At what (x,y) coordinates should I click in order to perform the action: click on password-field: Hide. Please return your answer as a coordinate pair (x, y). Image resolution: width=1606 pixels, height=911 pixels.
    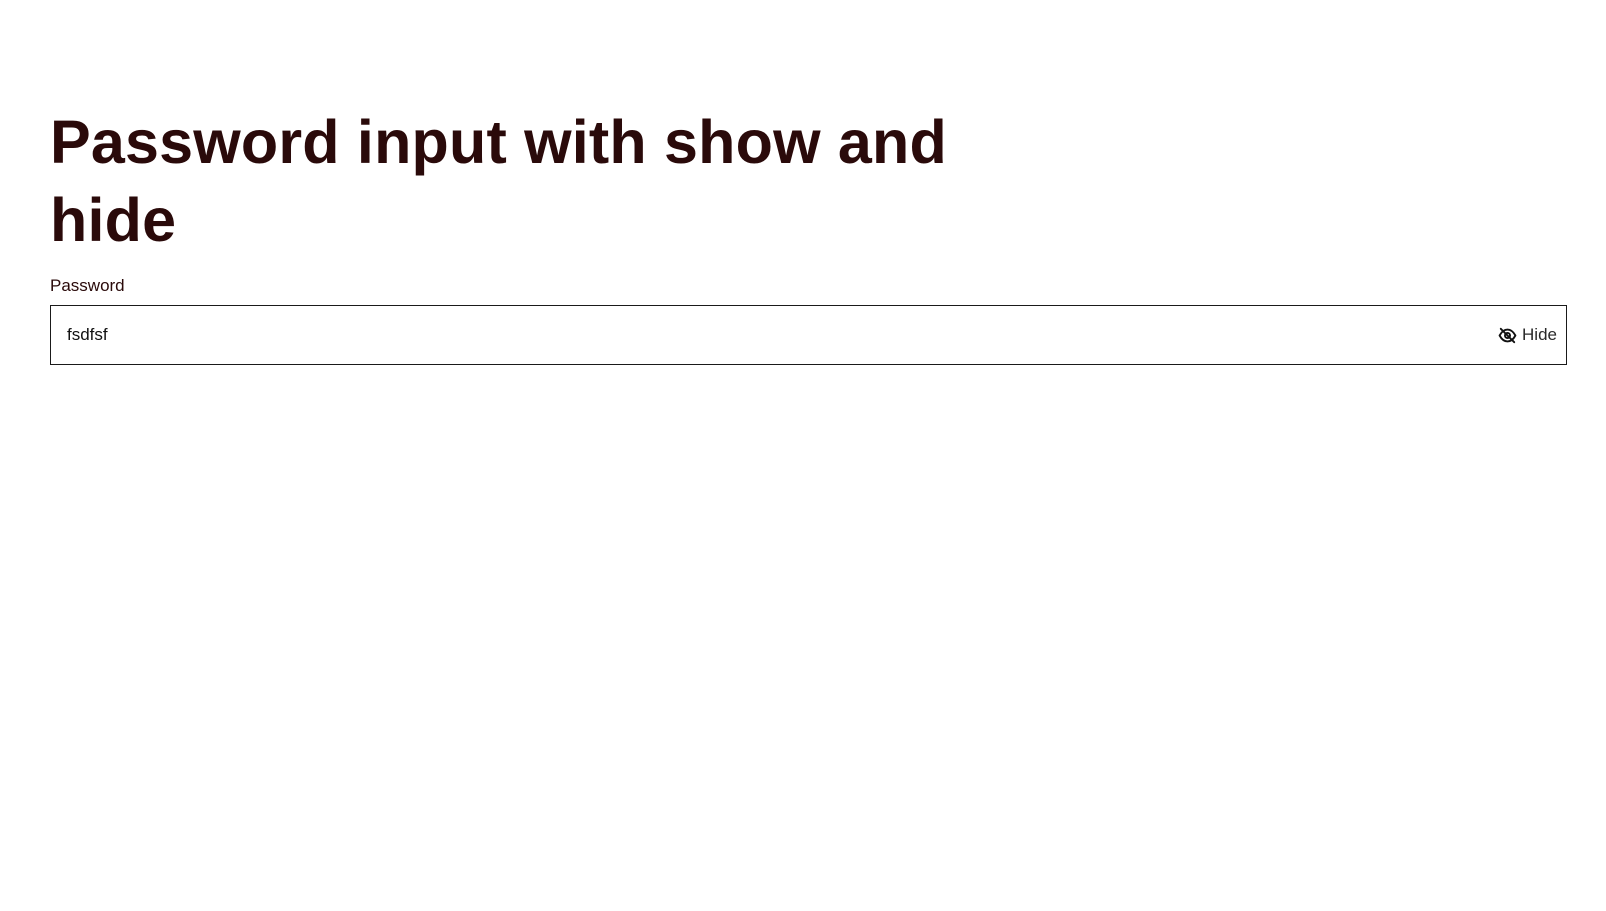
    Looking at the image, I should click on (808, 335).